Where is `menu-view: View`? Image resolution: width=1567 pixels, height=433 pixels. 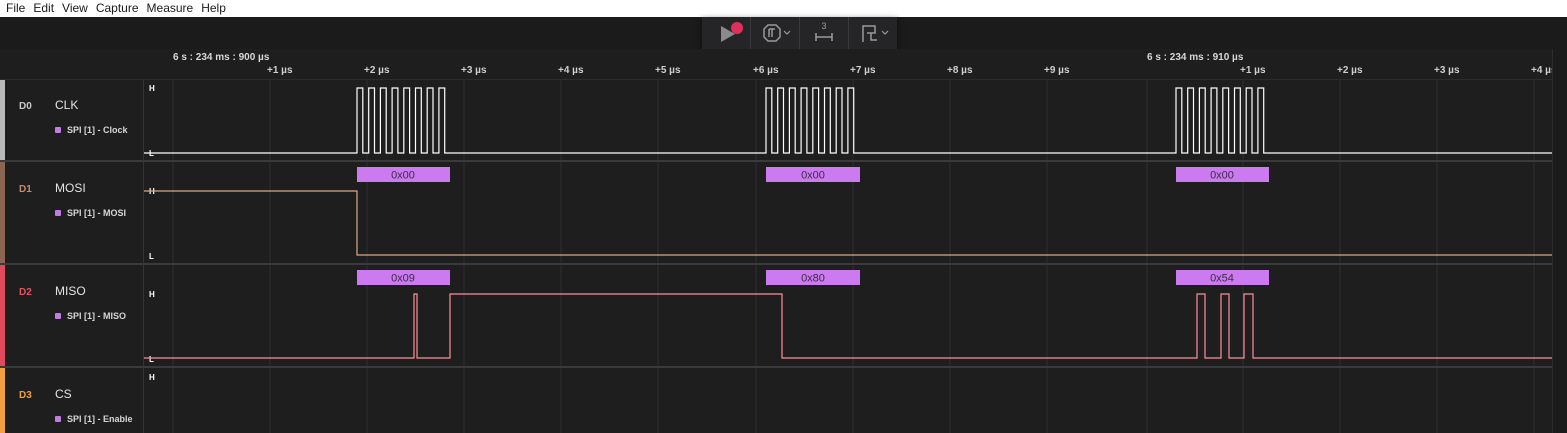 menu-view: View is located at coordinates (75, 8).